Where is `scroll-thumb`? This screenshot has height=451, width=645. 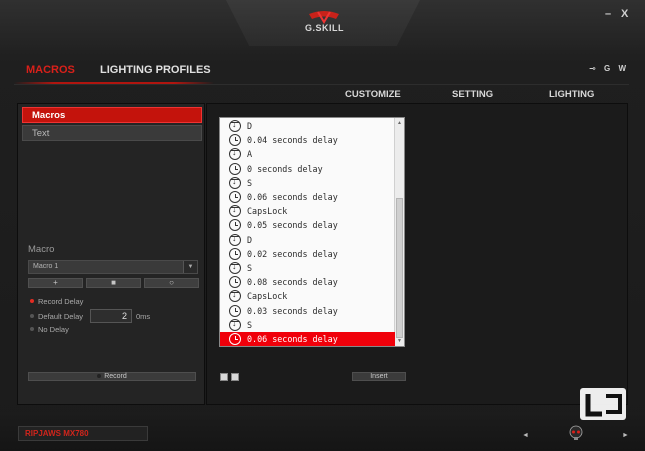
scroll-thumb is located at coordinates (399, 268).